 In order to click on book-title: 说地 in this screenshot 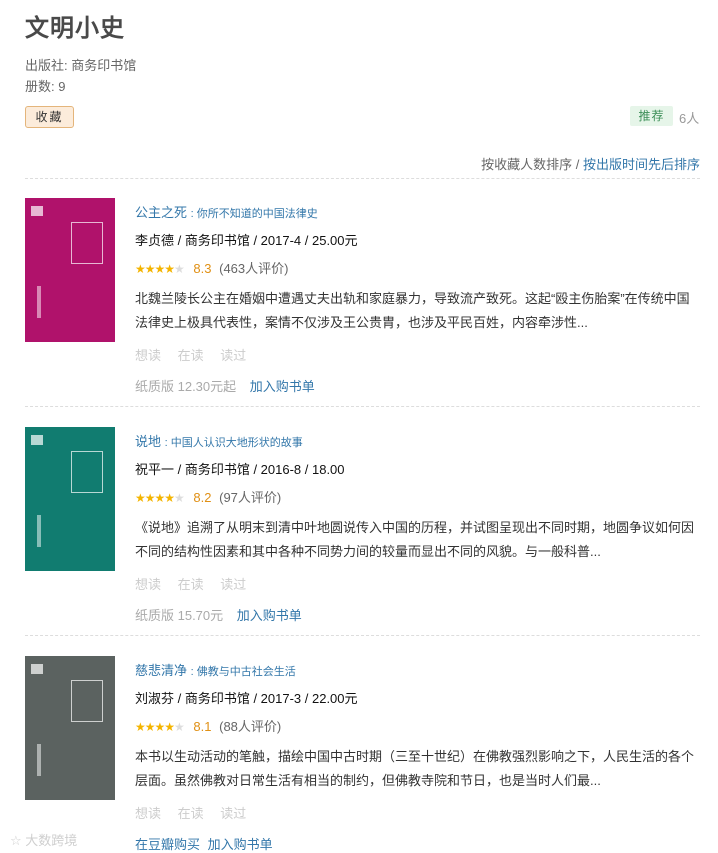, I will do `click(148, 441)`.